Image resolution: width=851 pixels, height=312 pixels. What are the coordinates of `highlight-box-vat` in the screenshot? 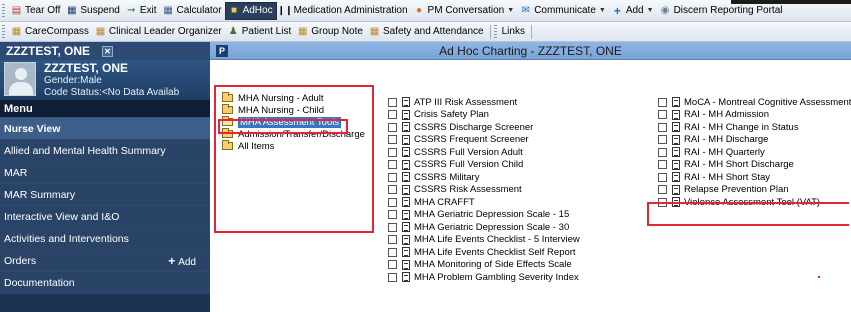 It's located at (748, 214).